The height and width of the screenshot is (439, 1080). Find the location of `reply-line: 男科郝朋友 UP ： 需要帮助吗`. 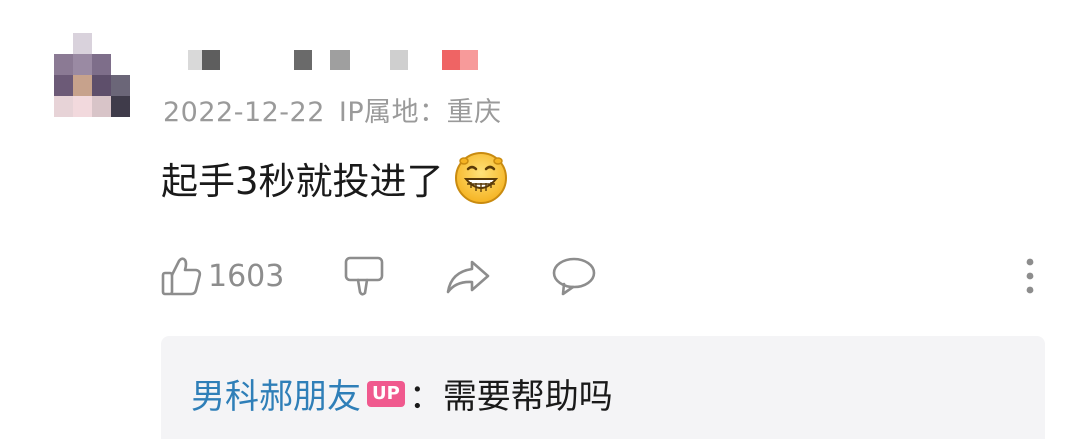

reply-line: 男科郝朋友 UP ： 需要帮助吗 is located at coordinates (402, 393).